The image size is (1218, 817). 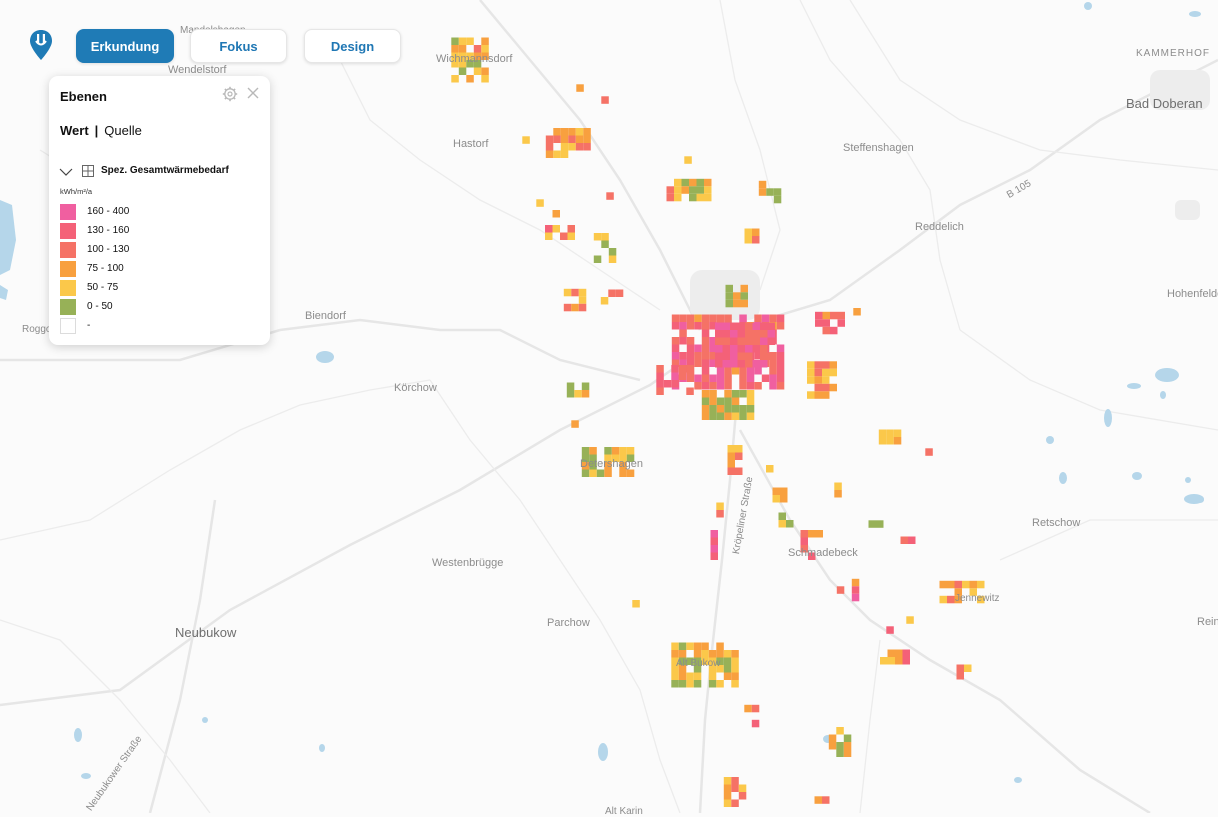 I want to click on gear-icon, so click(x=230, y=94).